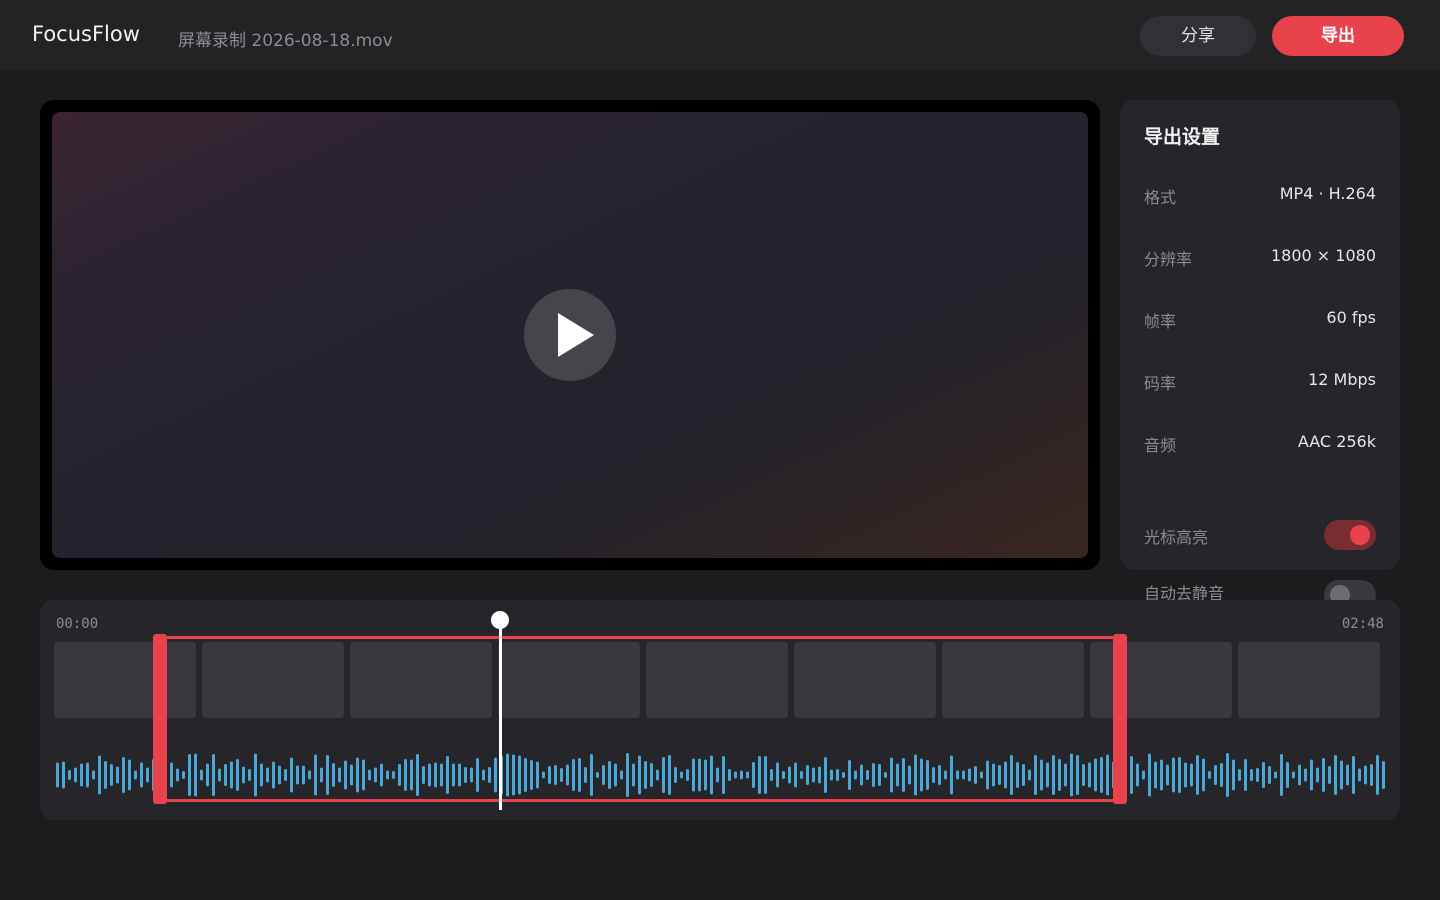  Describe the element at coordinates (86, 34) in the screenshot. I see `app-name: FocusFlow` at that location.